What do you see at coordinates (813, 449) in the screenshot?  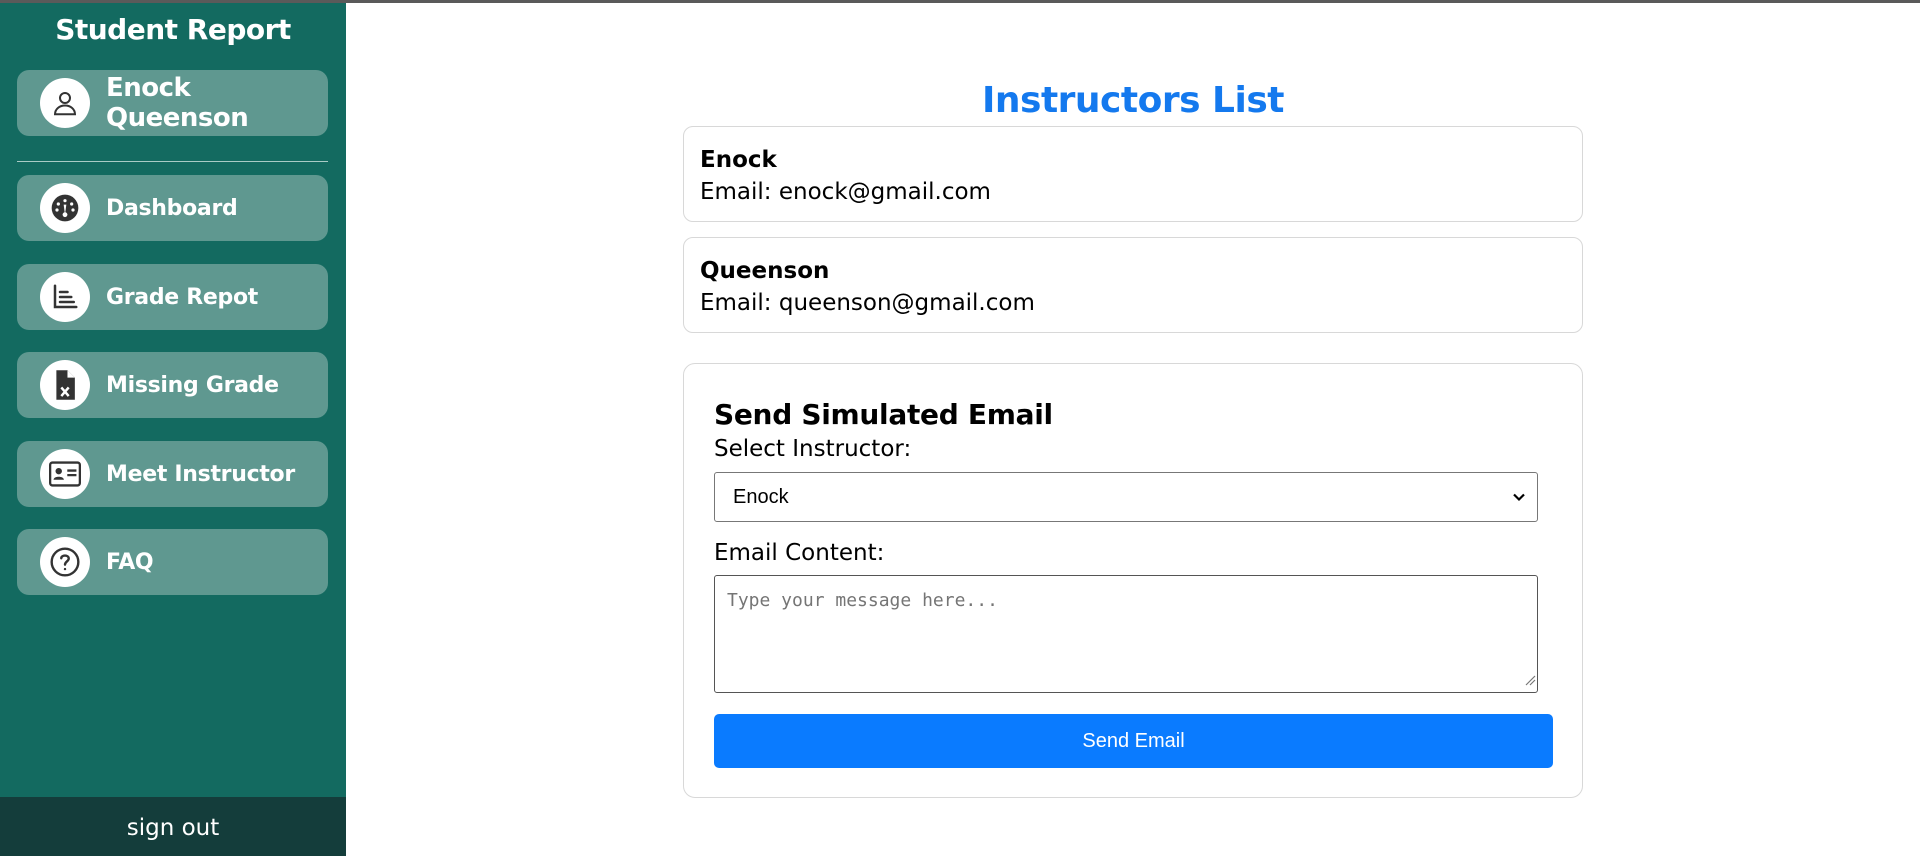 I see `select-instructor-label: Select Instructor:` at bounding box center [813, 449].